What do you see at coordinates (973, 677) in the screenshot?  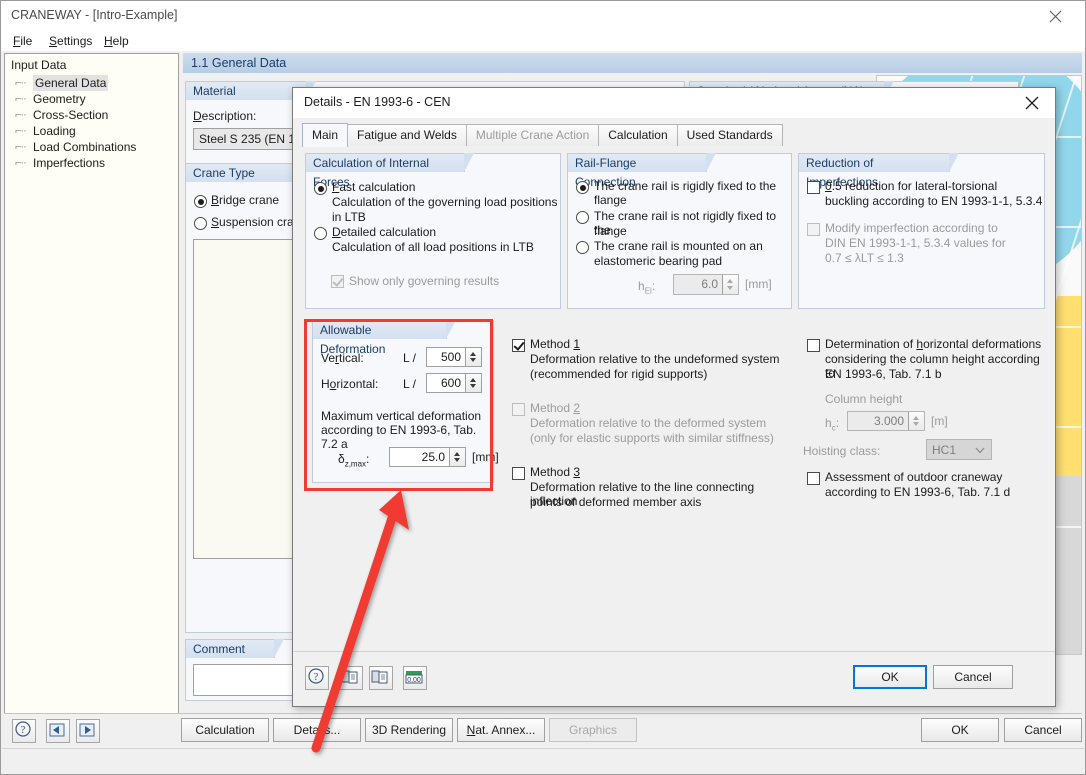 I see `dialog-cancel-button: Cancel` at bounding box center [973, 677].